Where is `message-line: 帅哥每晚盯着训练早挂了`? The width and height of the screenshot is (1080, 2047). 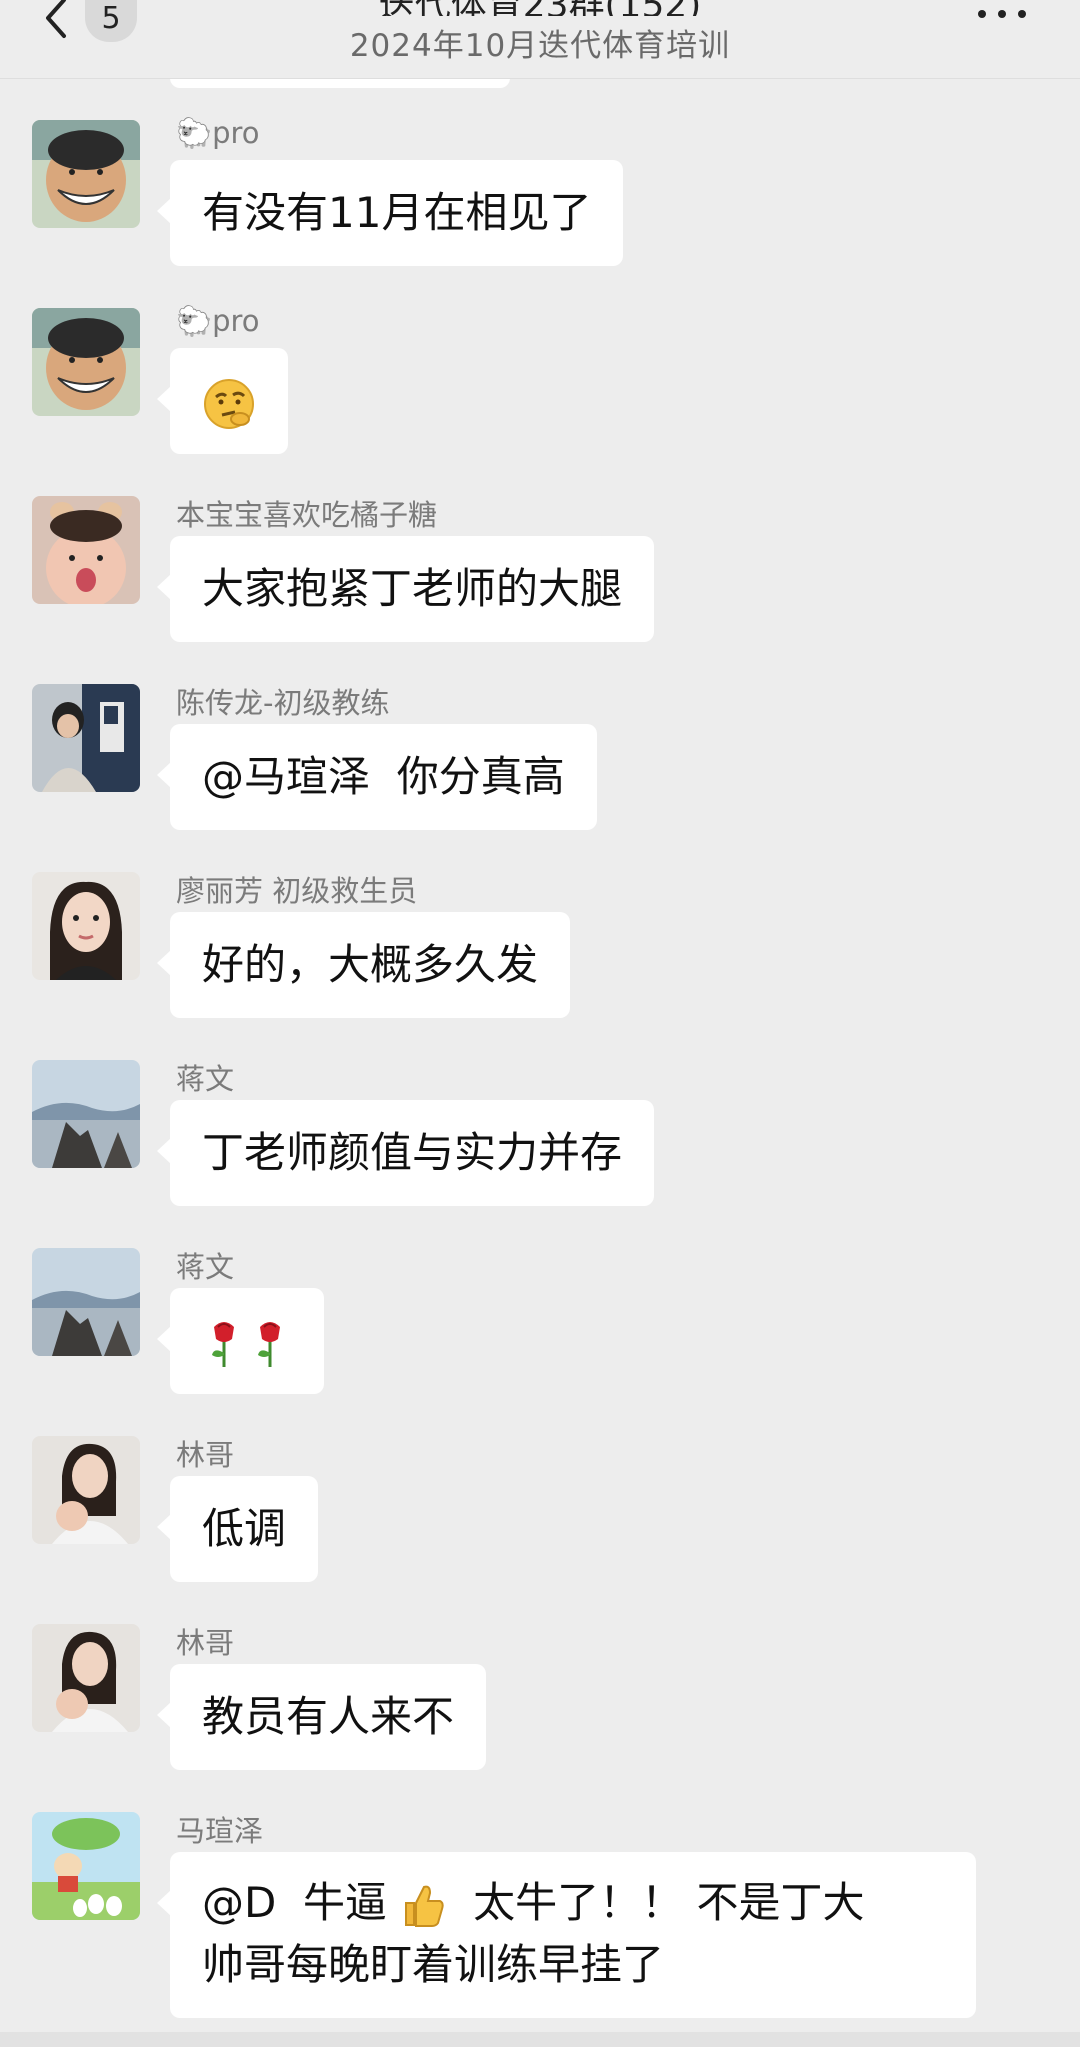 message-line: 帅哥每晚盯着训练早挂了 is located at coordinates (433, 1964).